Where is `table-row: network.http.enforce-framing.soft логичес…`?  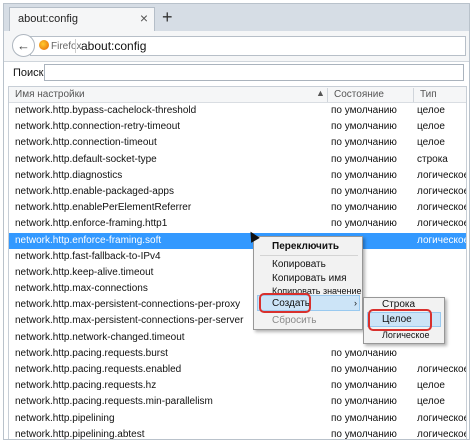 table-row: network.http.enforce-framing.soft логичес… is located at coordinates (238, 240).